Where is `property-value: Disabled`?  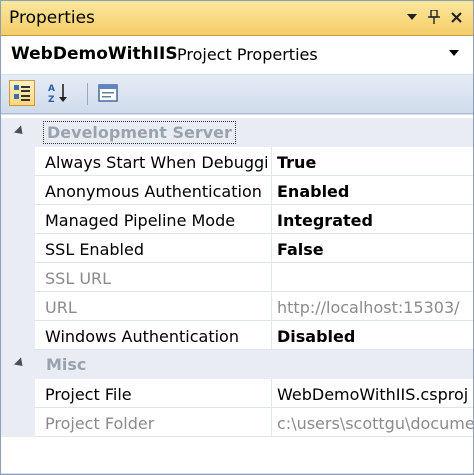 property-value: Disabled is located at coordinates (375, 336).